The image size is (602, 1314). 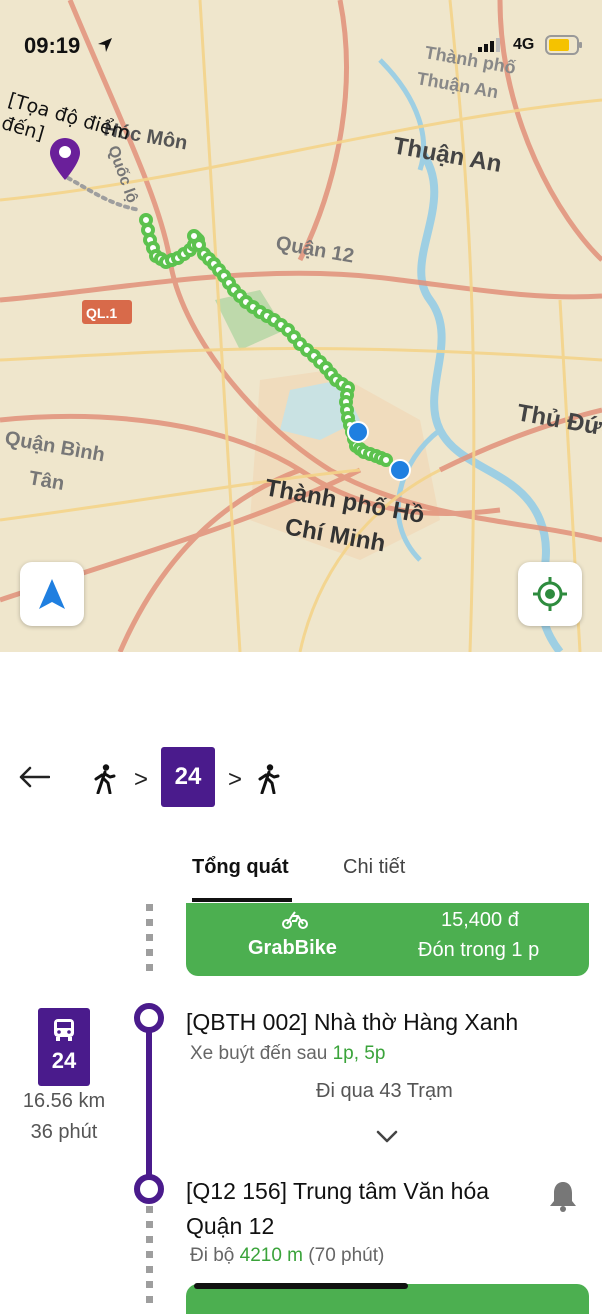 I want to click on bus-route-number: 24, so click(x=64, y=1060).